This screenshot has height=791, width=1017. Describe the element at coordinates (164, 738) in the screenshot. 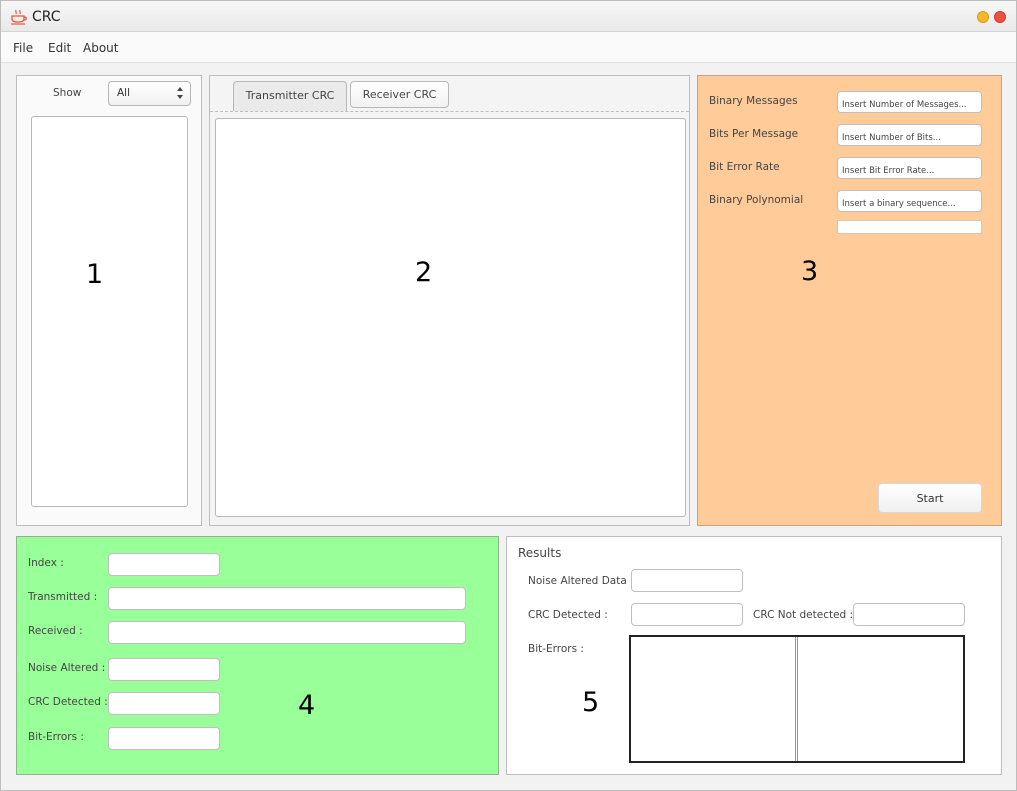

I see `bit-errors-field` at that location.